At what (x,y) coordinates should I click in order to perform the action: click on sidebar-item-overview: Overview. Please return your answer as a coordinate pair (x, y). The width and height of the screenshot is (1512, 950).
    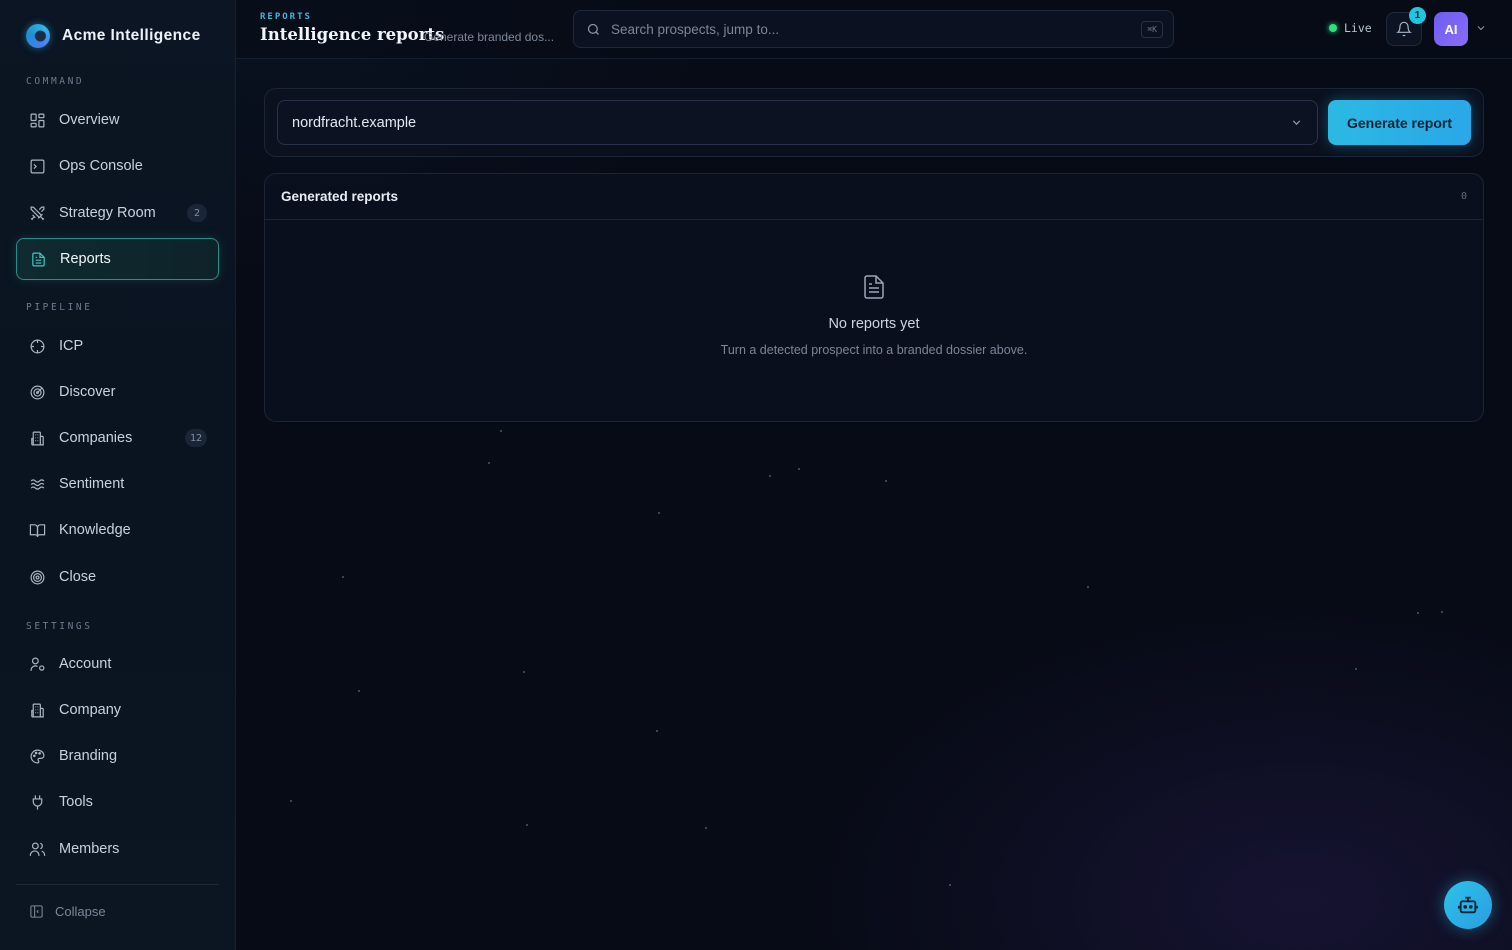
    Looking at the image, I should click on (117, 120).